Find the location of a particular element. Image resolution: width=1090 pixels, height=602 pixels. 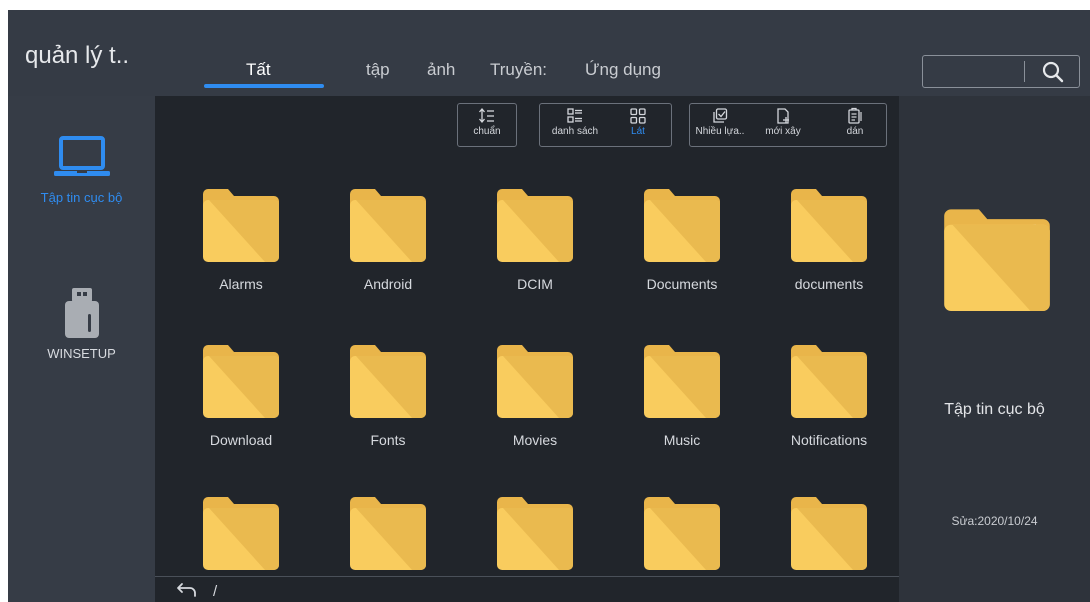

folder-item: Movies is located at coordinates (535, 396).